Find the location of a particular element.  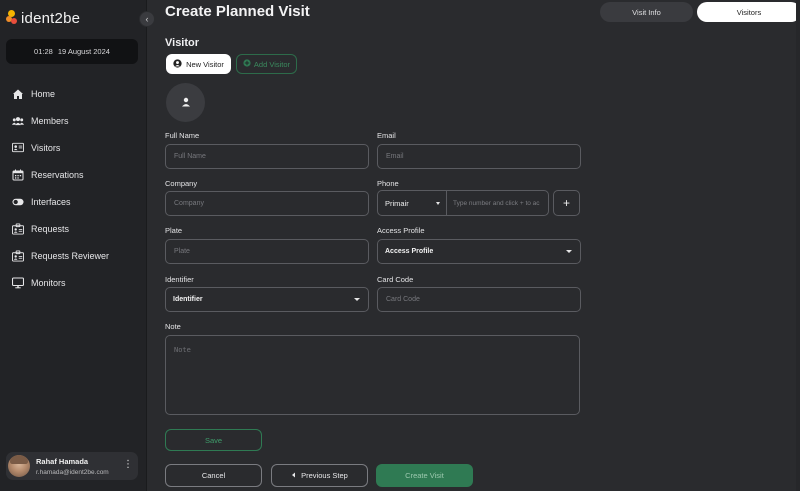

visitors-icon is located at coordinates (18, 148).